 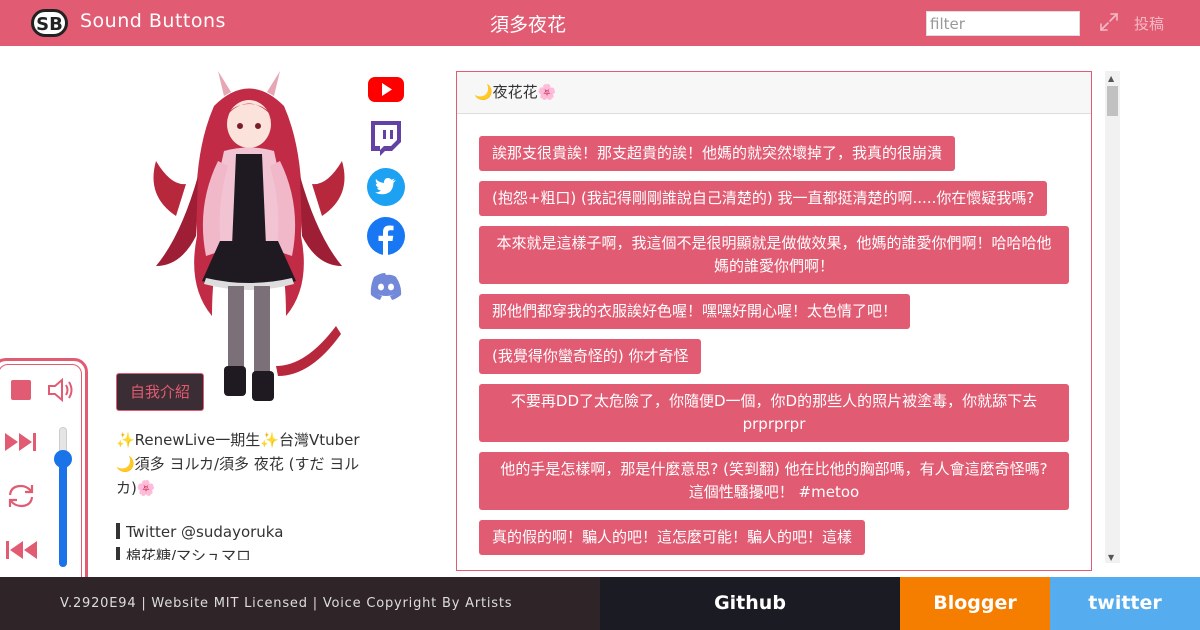 What do you see at coordinates (160, 392) in the screenshot?
I see `self-intro-button: 自我介紹` at bounding box center [160, 392].